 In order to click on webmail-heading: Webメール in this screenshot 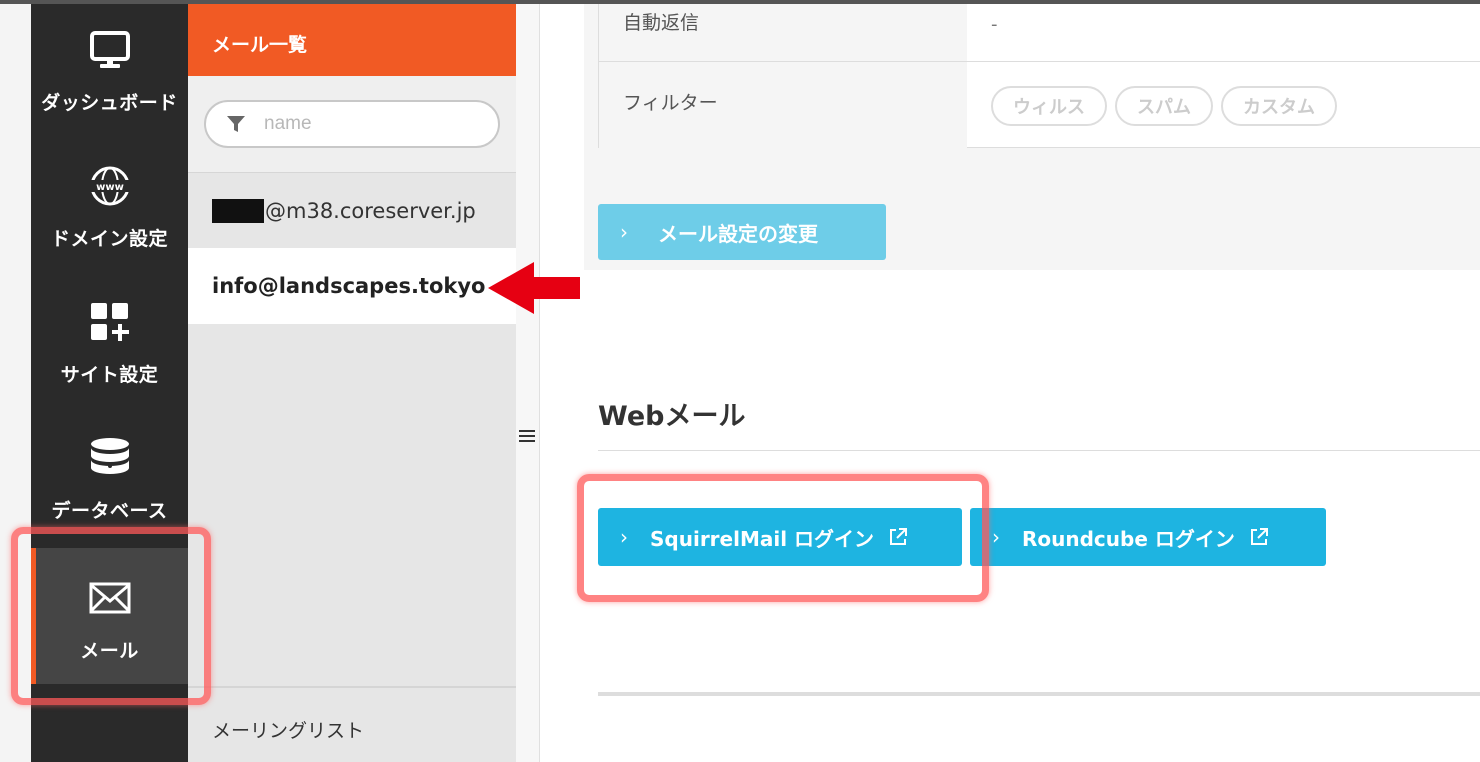, I will do `click(672, 416)`.